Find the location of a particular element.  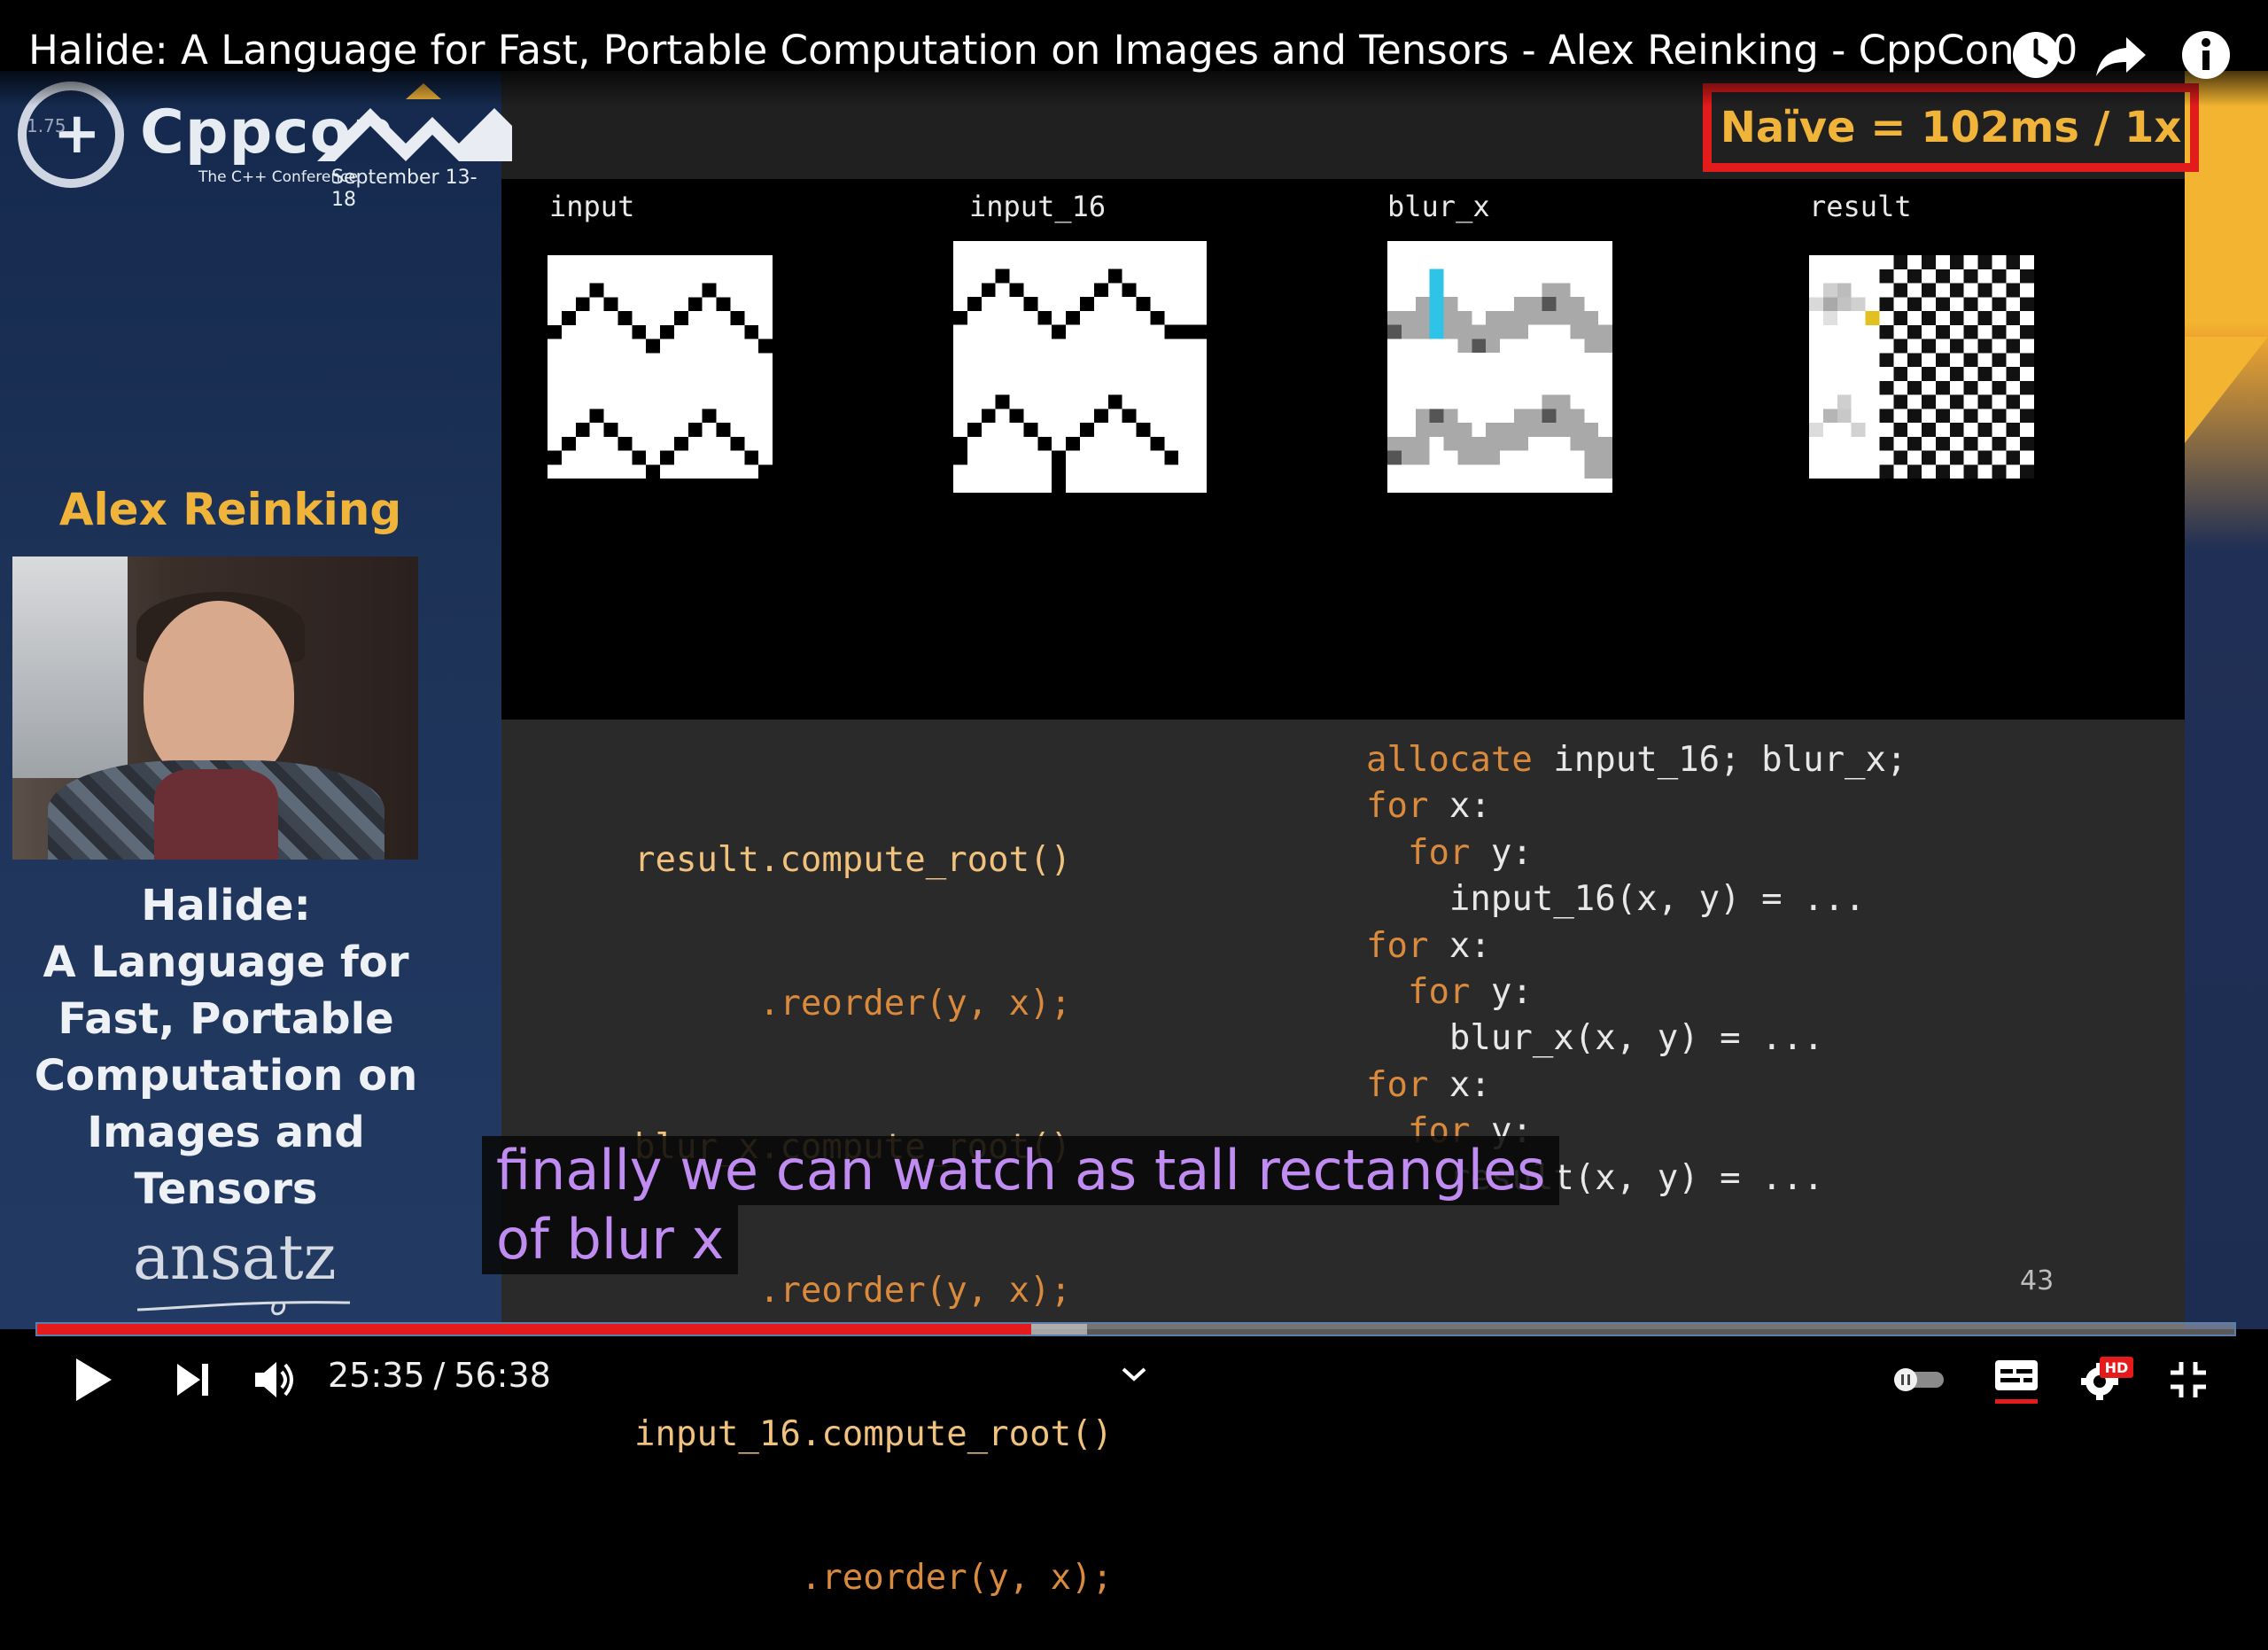

talk-title-line: A Language for is located at coordinates (226, 962).